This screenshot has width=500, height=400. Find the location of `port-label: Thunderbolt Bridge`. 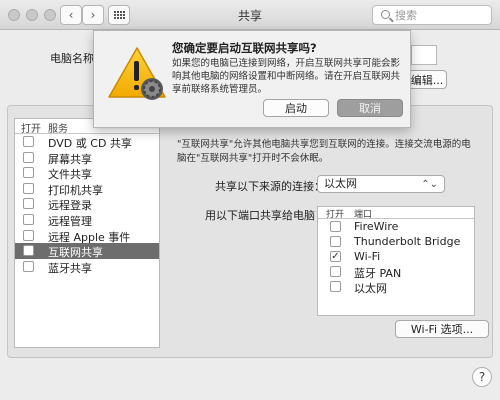

port-label: Thunderbolt Bridge is located at coordinates (407, 241).